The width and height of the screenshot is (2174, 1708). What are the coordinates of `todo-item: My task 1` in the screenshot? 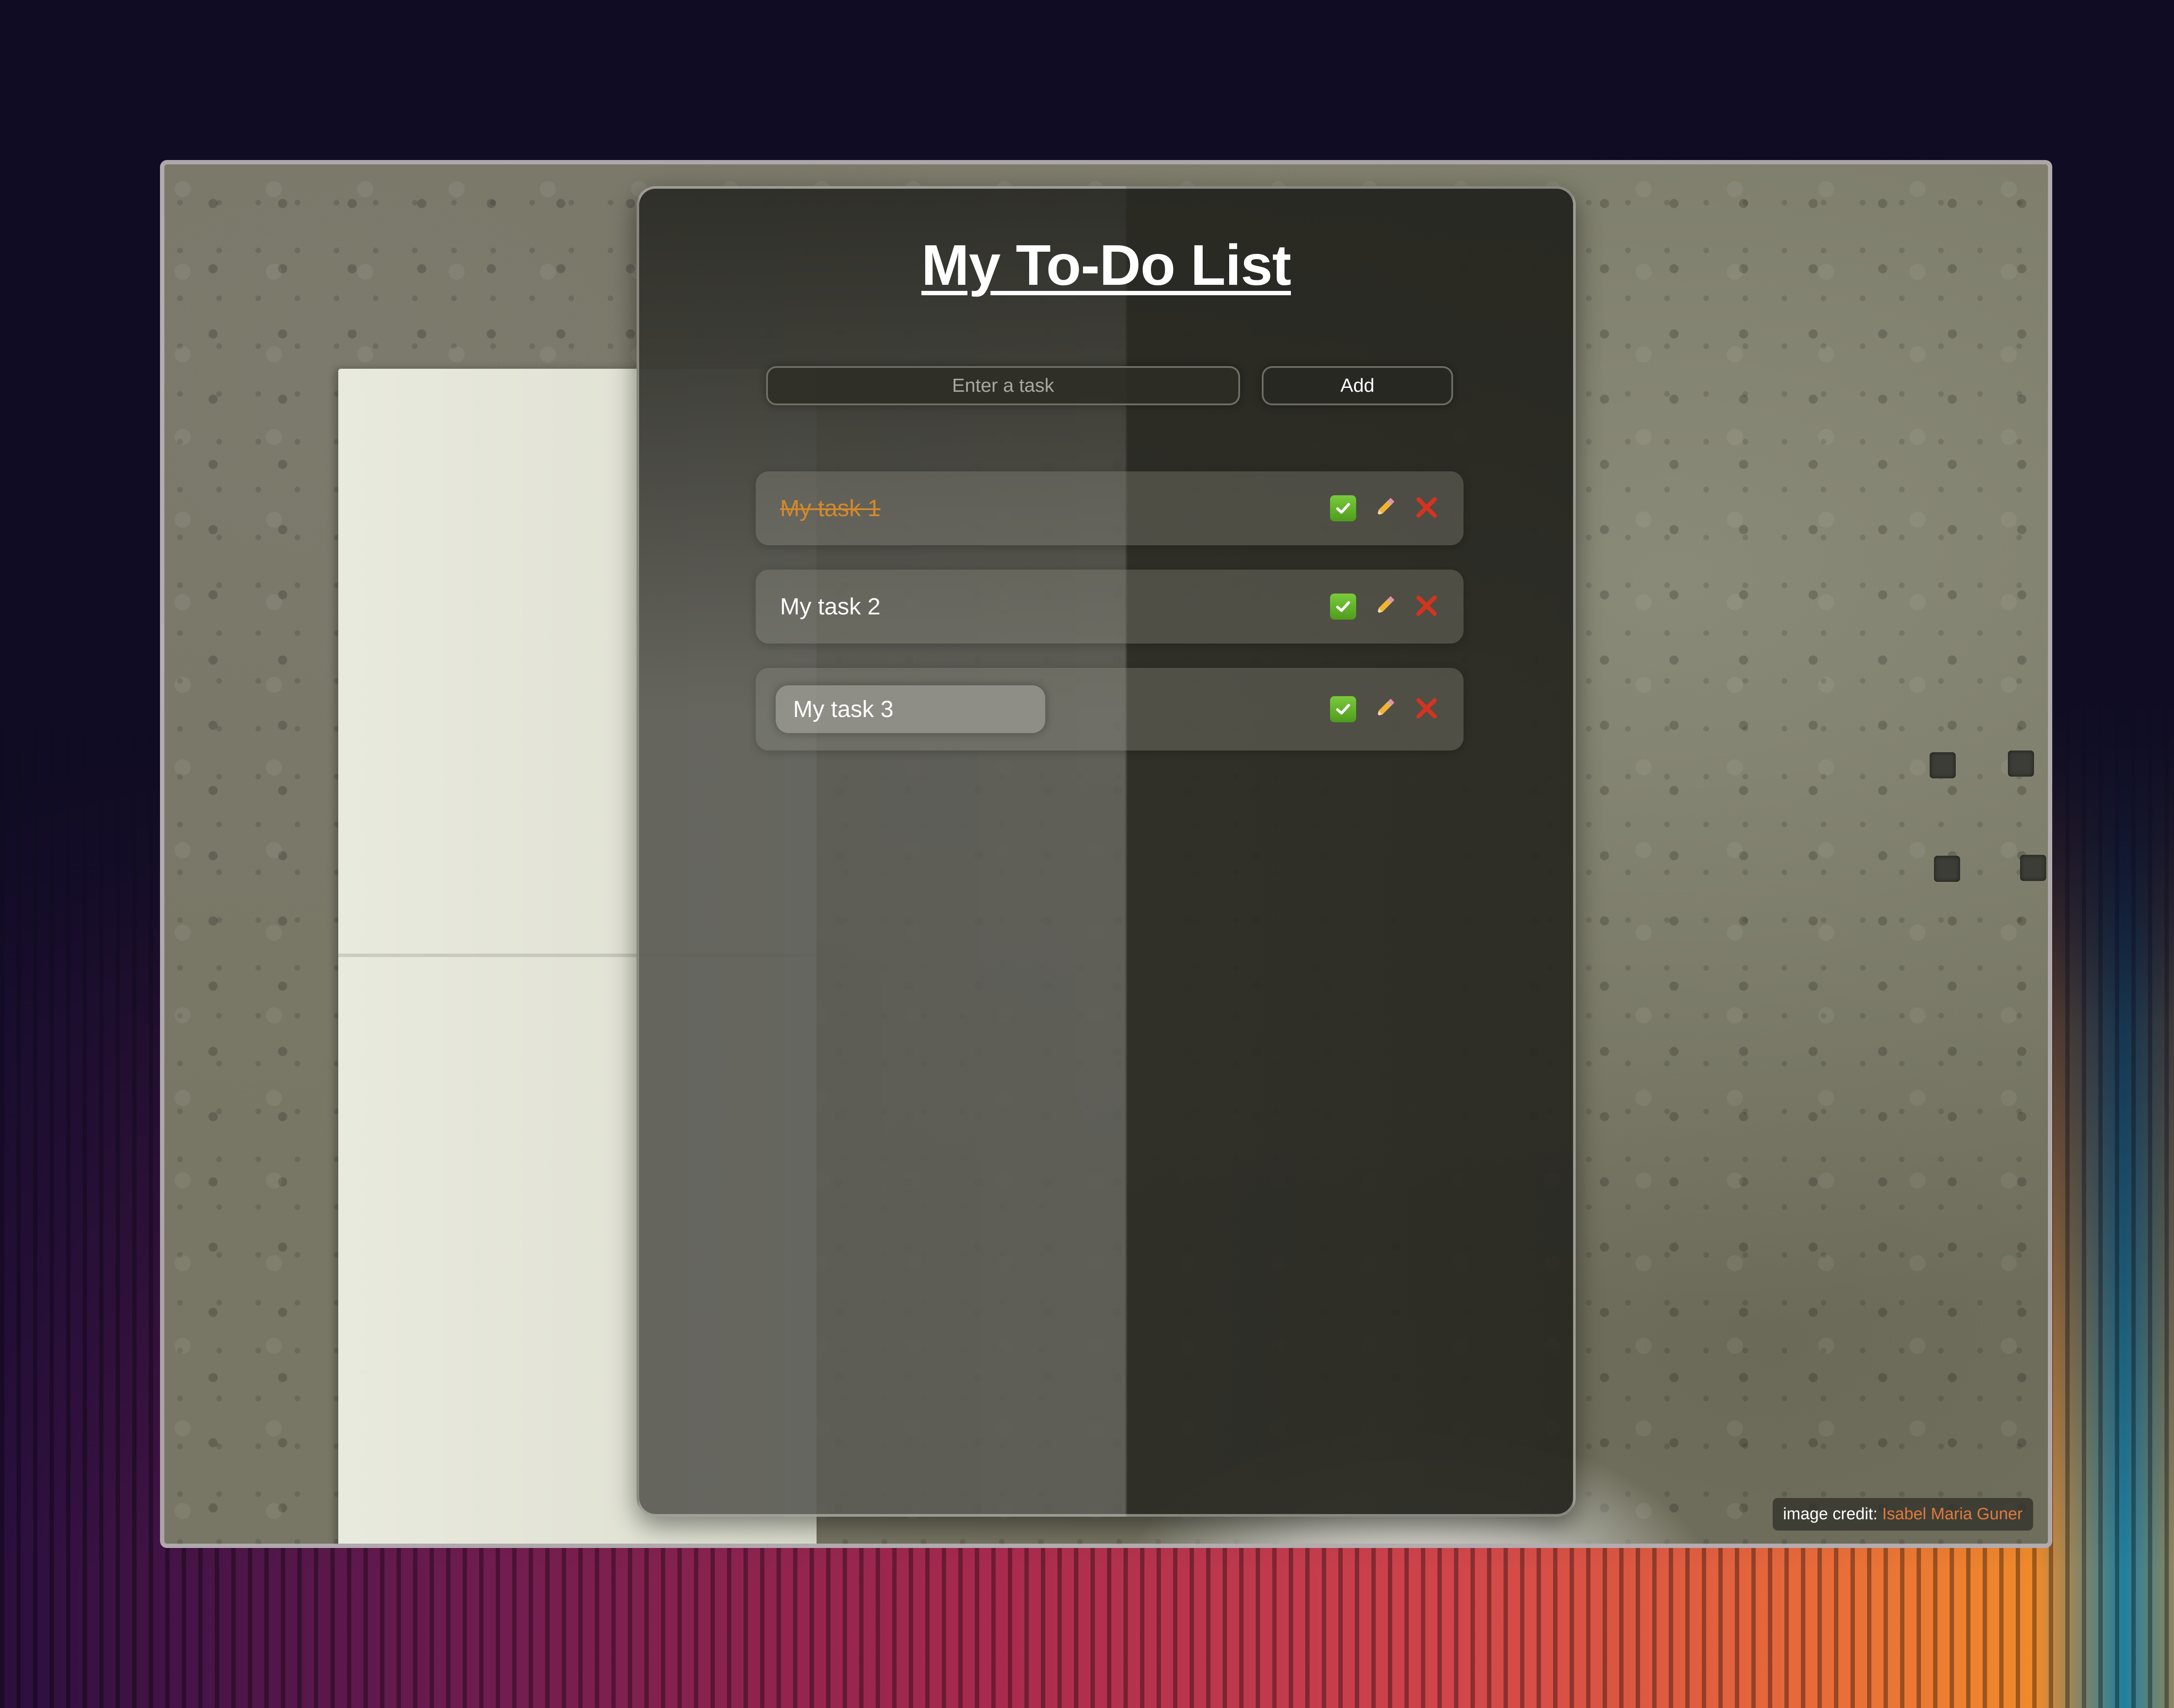 It's located at (1110, 508).